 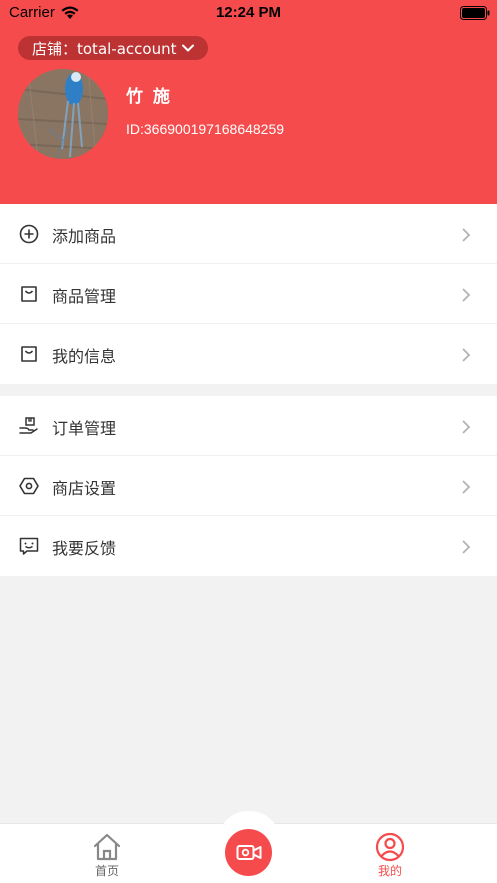 I want to click on user-circle-icon, so click(x=390, y=847).